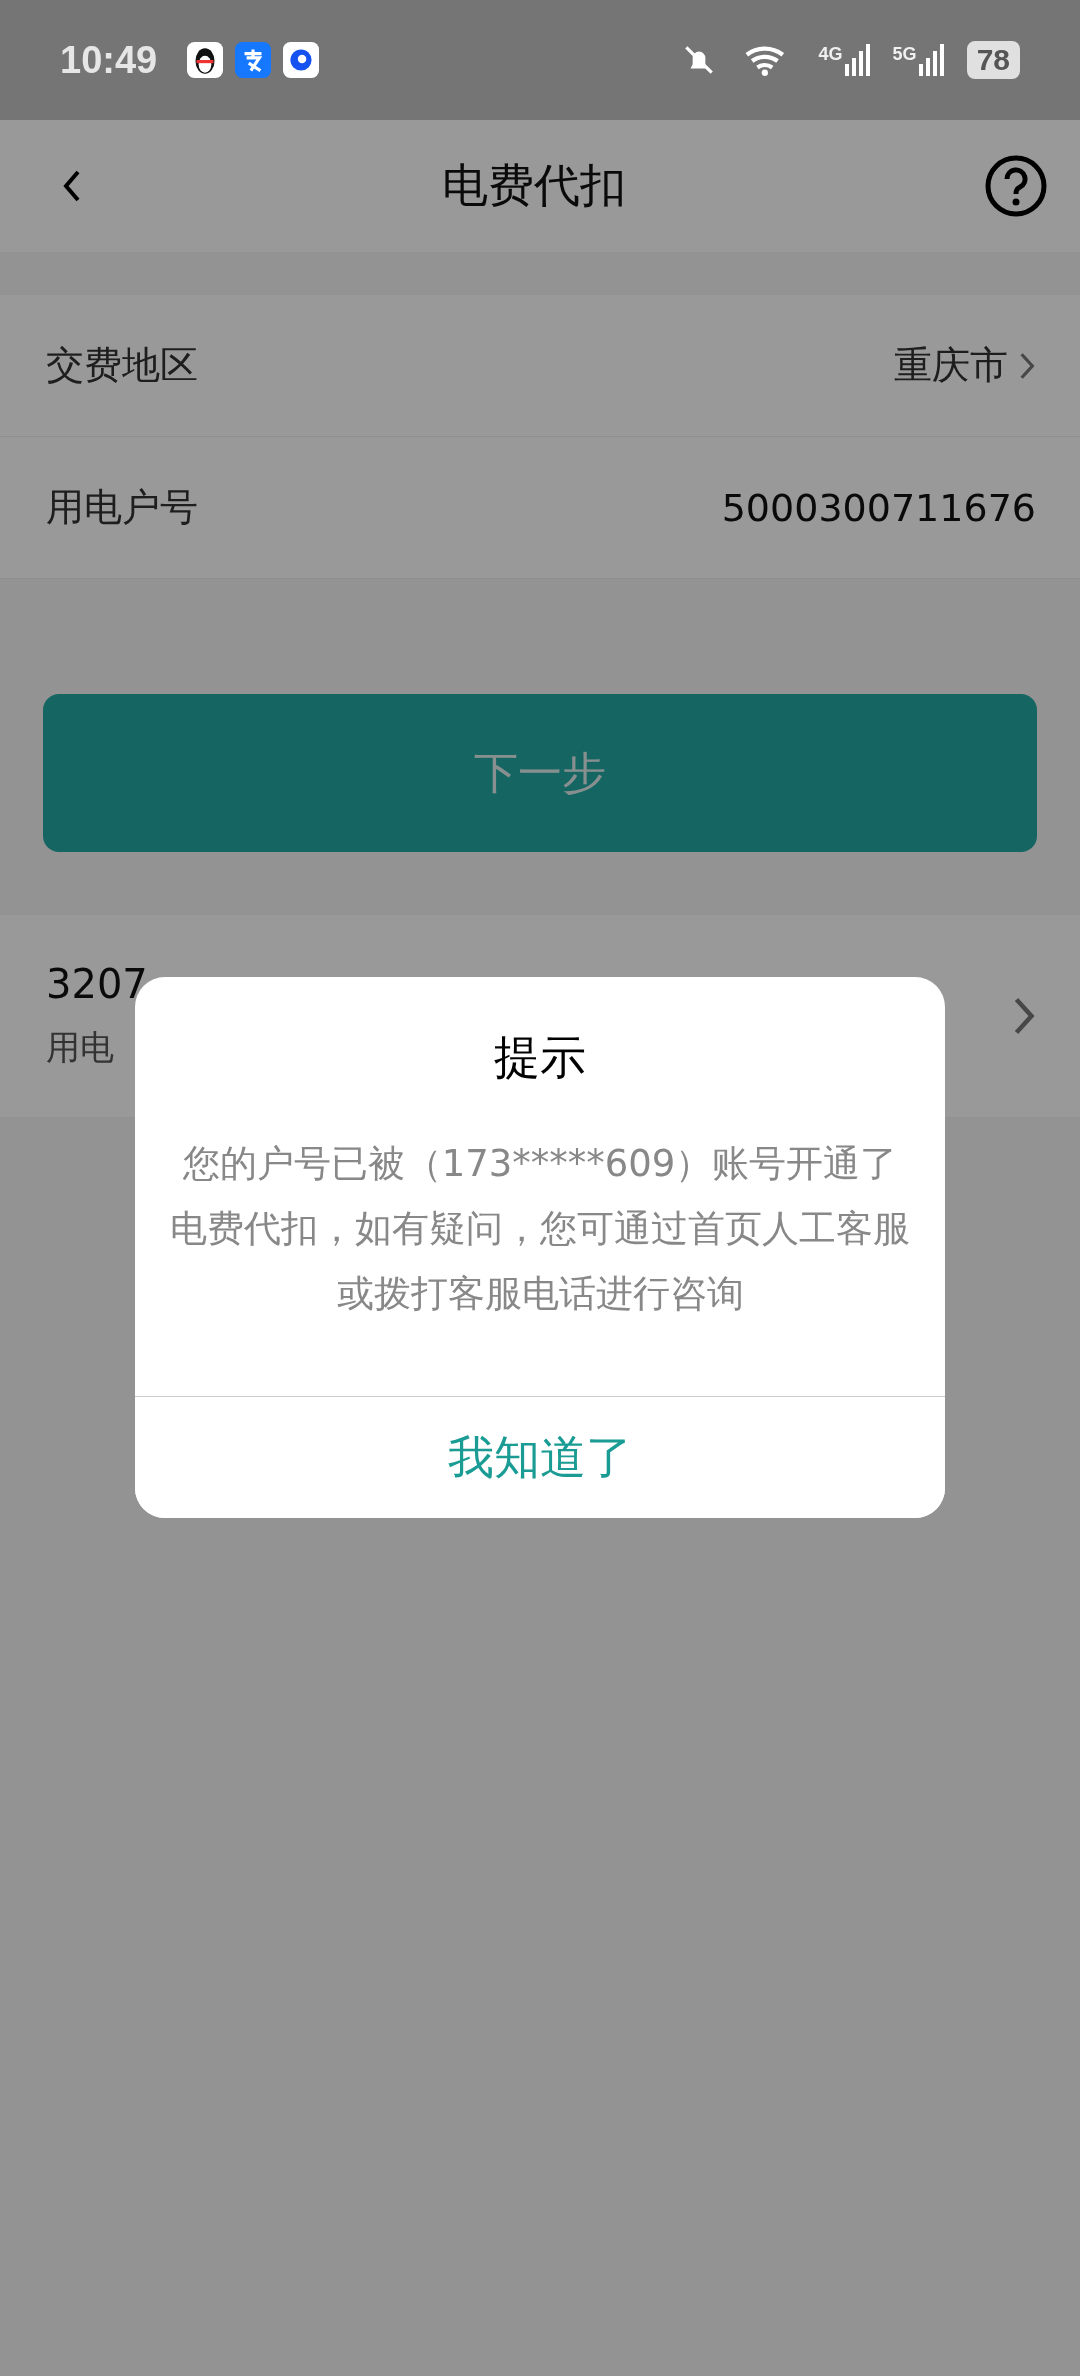  I want to click on field-label: 用电户号, so click(122, 507).